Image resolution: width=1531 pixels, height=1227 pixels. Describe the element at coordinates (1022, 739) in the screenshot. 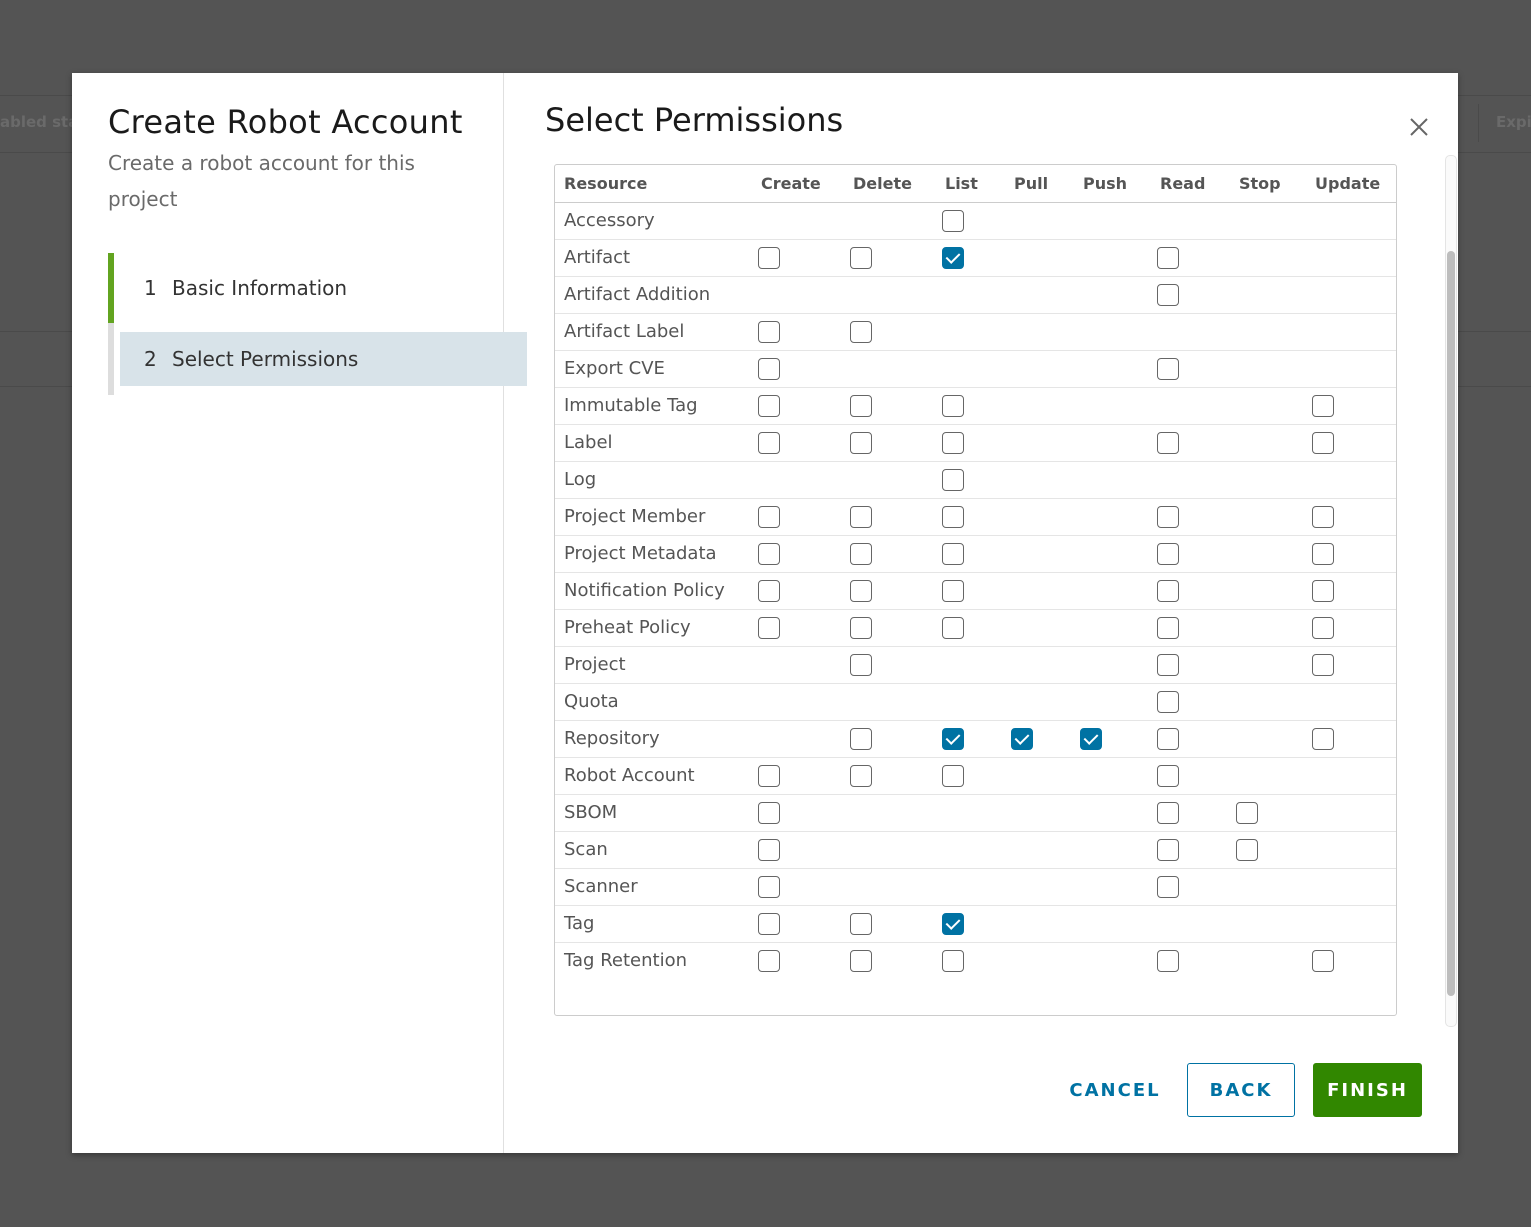

I see `permission-checkbox-pull` at that location.